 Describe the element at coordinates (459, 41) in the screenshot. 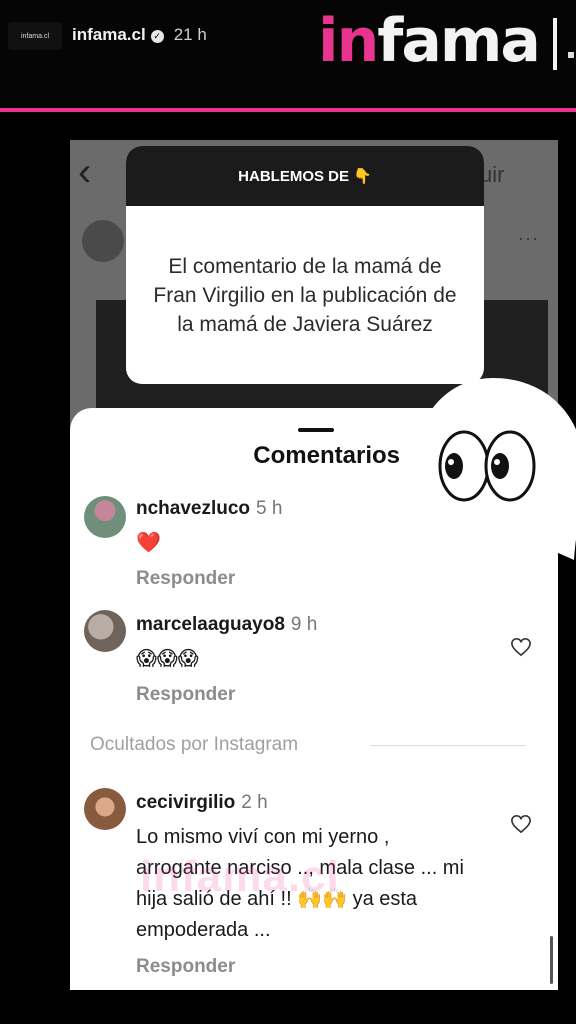

I see `brand-part-2: fama` at that location.